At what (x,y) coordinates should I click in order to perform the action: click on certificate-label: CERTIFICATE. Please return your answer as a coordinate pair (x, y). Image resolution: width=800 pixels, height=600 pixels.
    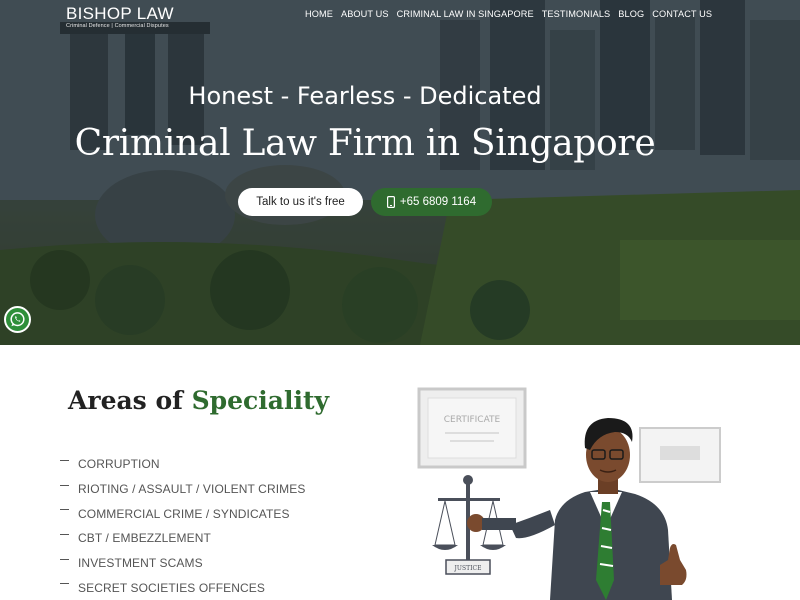
    Looking at the image, I should click on (472, 420).